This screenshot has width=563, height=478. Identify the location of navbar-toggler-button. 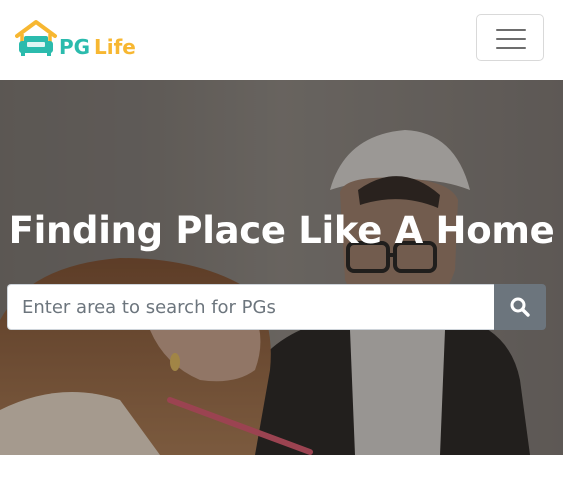
(510, 37).